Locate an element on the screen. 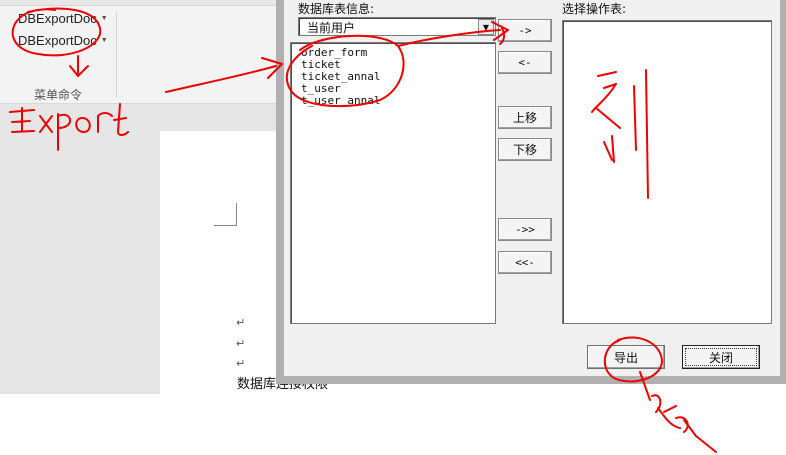 Image resolution: width=786 pixels, height=455 pixels. ink-word-export-cn is located at coordinates (678, 412).